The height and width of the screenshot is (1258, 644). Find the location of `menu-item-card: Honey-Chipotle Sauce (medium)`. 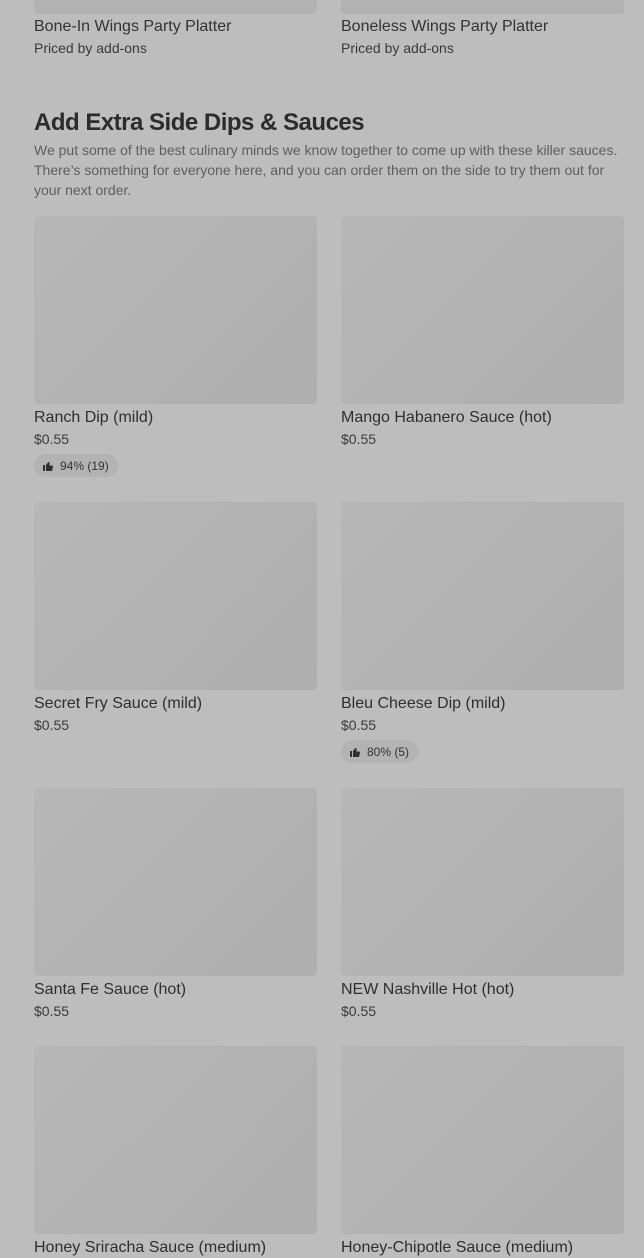

menu-item-card: Honey-Chipotle Sauce (medium) is located at coordinates (482, 1152).